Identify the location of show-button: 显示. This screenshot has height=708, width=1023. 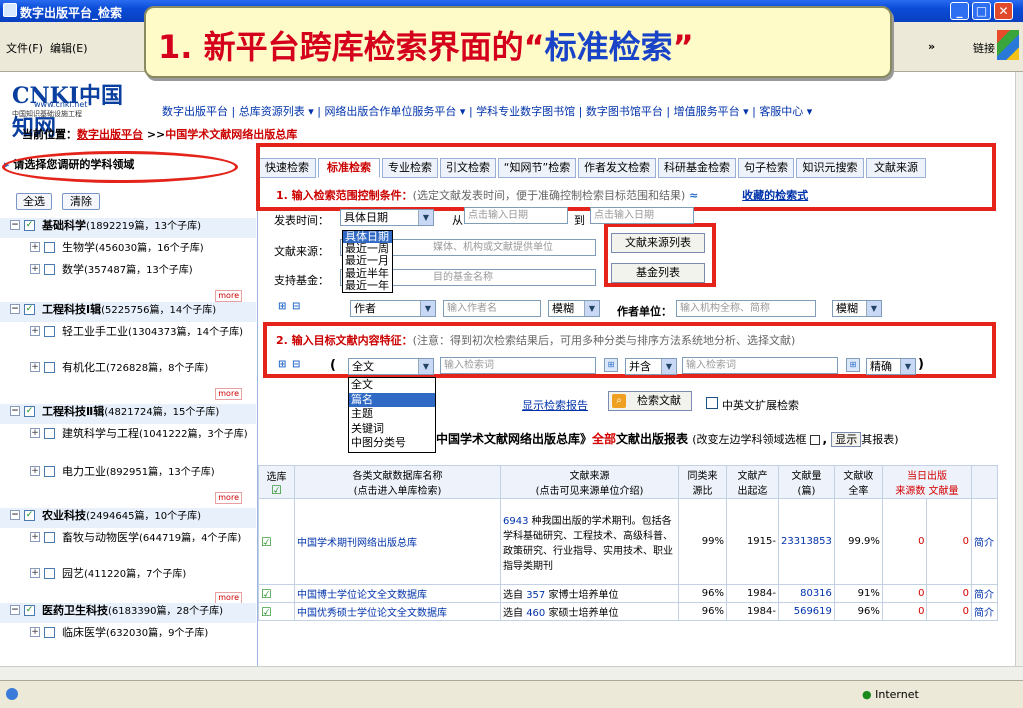
(846, 439).